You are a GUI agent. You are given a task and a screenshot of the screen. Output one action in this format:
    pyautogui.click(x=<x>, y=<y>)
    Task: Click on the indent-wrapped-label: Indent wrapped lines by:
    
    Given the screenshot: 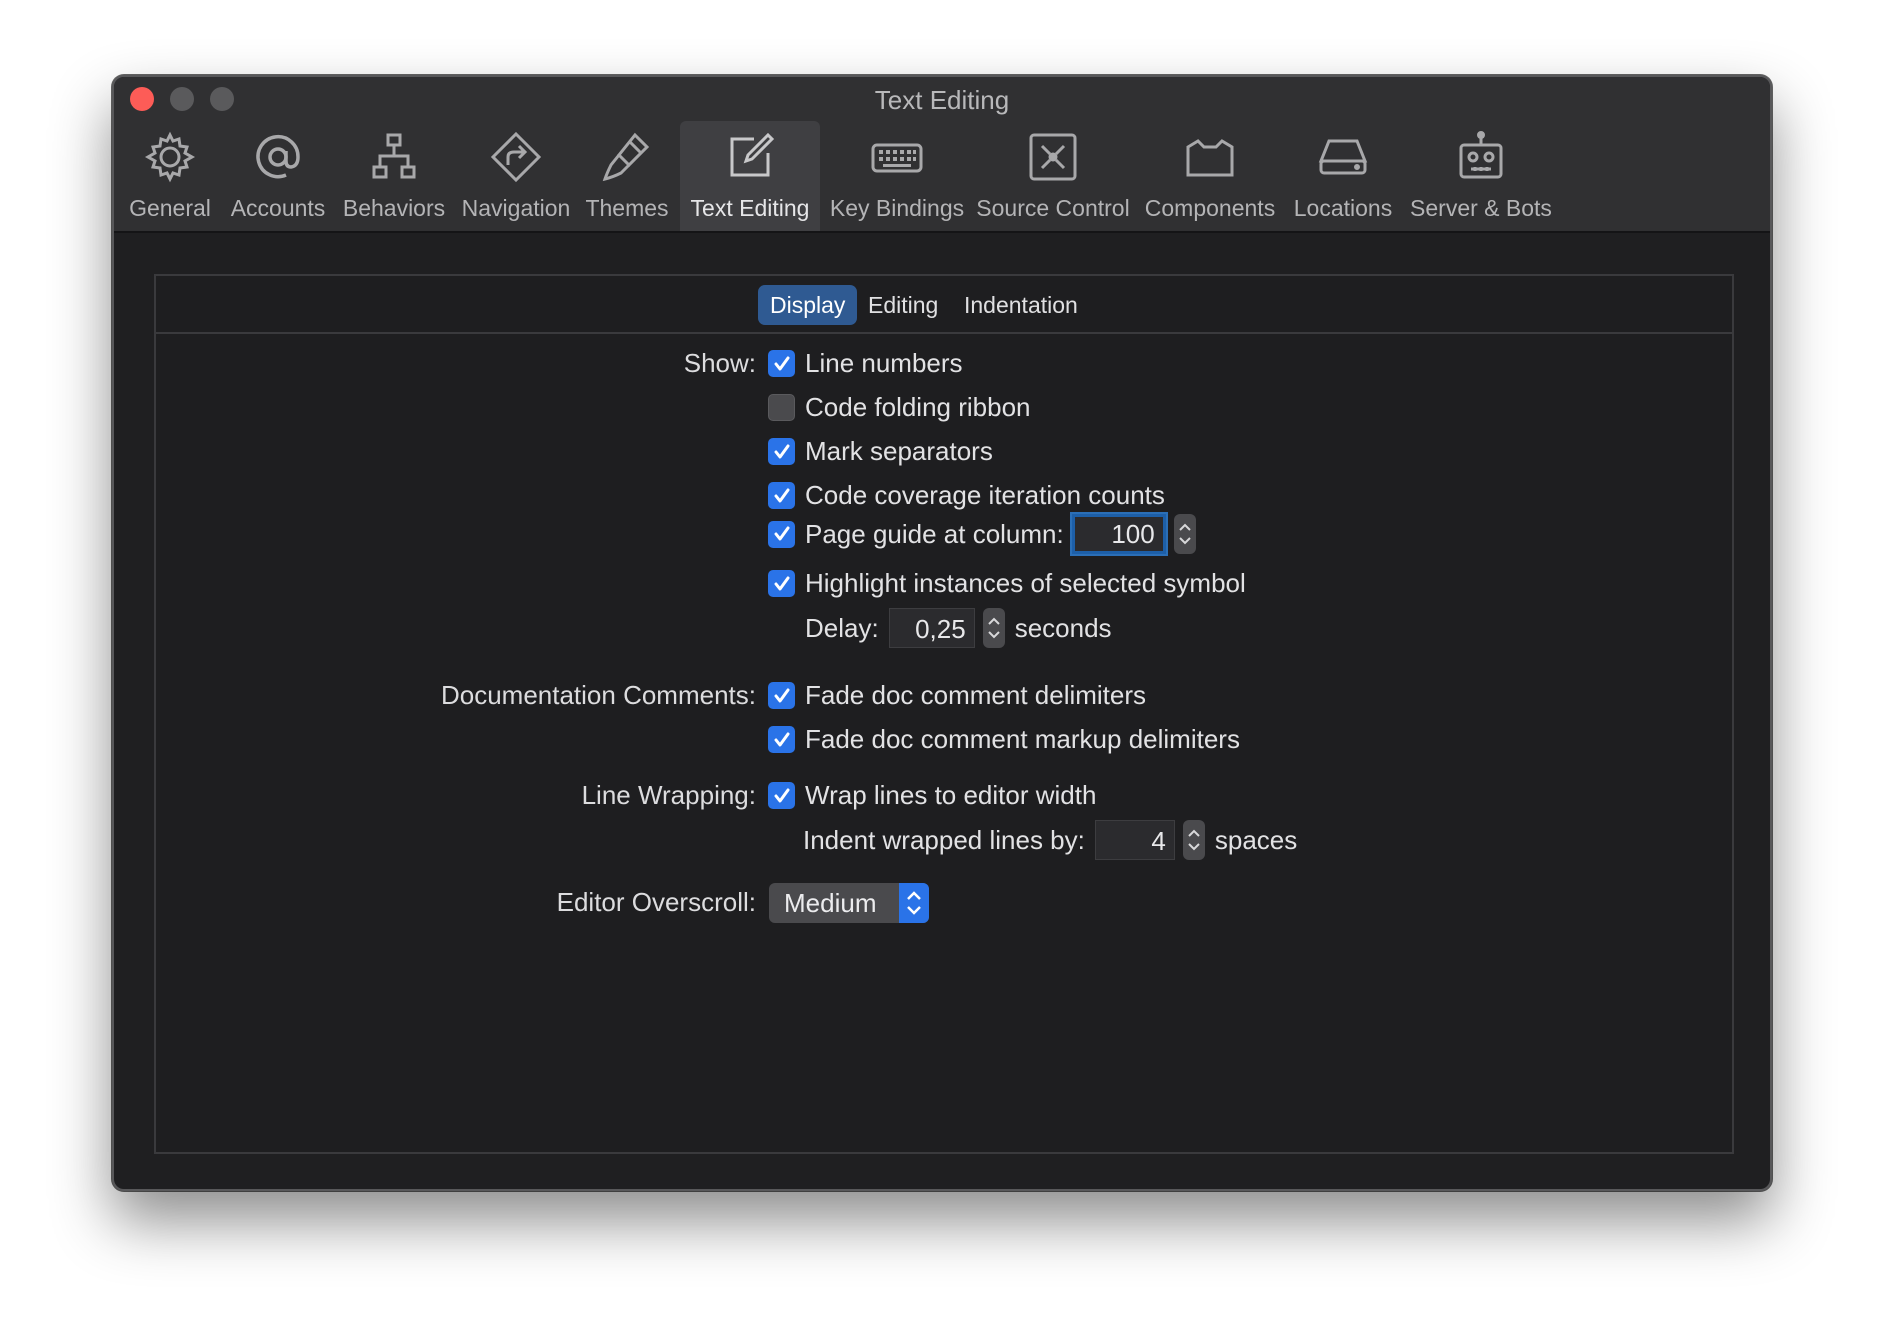 What is the action you would take?
    pyautogui.click(x=944, y=839)
    